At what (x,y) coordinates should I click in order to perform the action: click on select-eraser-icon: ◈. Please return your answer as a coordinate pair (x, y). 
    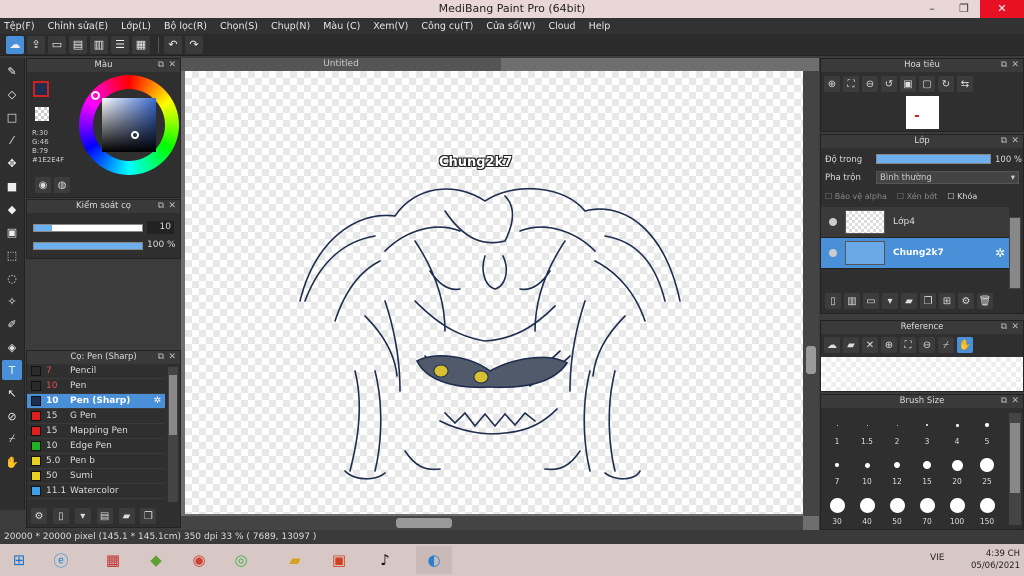
    Looking at the image, I should click on (12, 347).